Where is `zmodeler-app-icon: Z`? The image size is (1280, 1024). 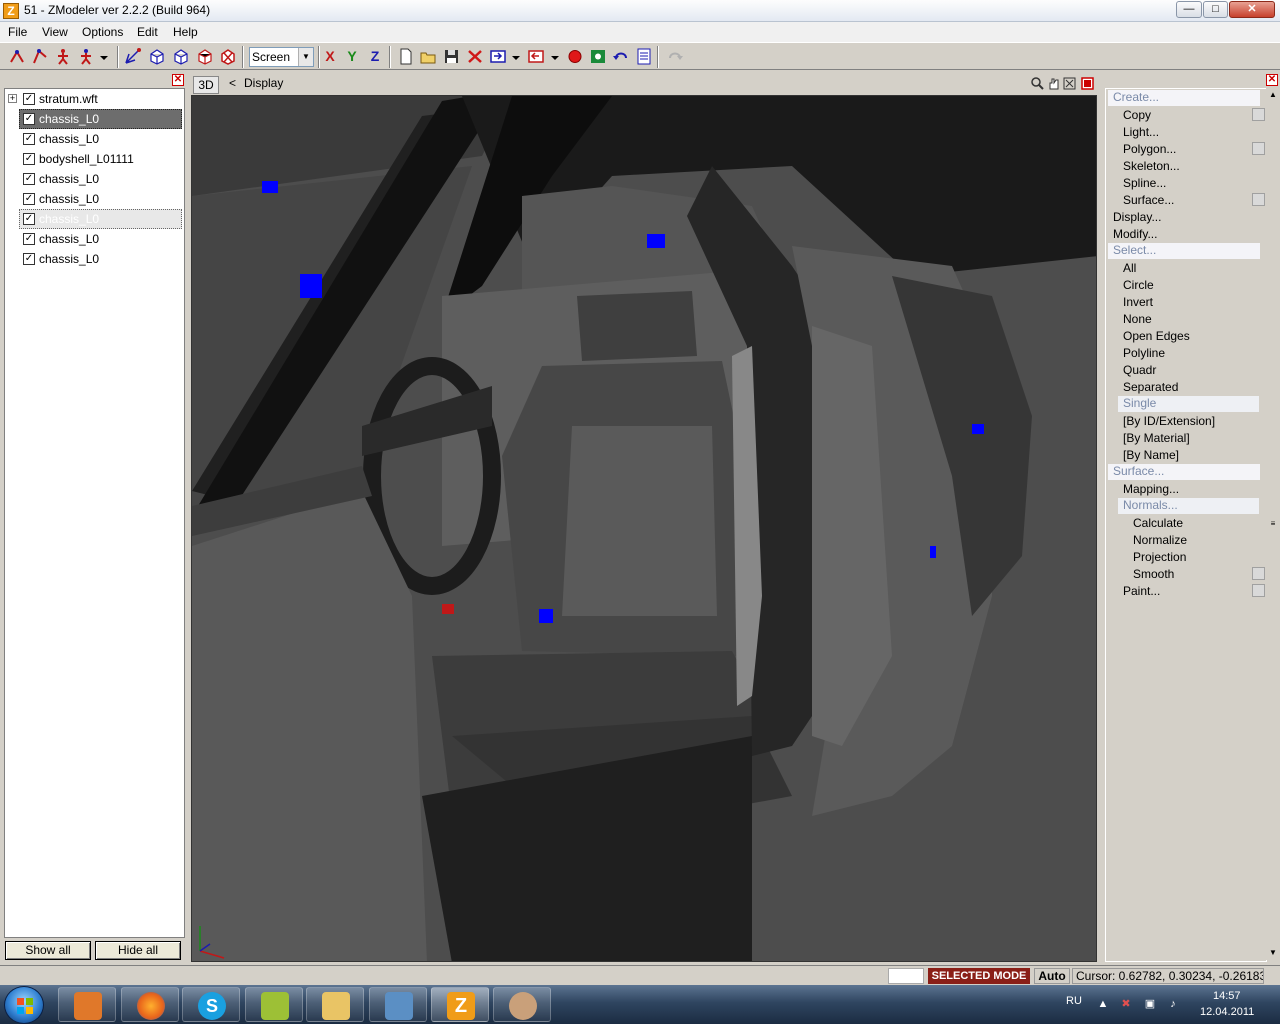
zmodeler-app-icon: Z is located at coordinates (11, 11).